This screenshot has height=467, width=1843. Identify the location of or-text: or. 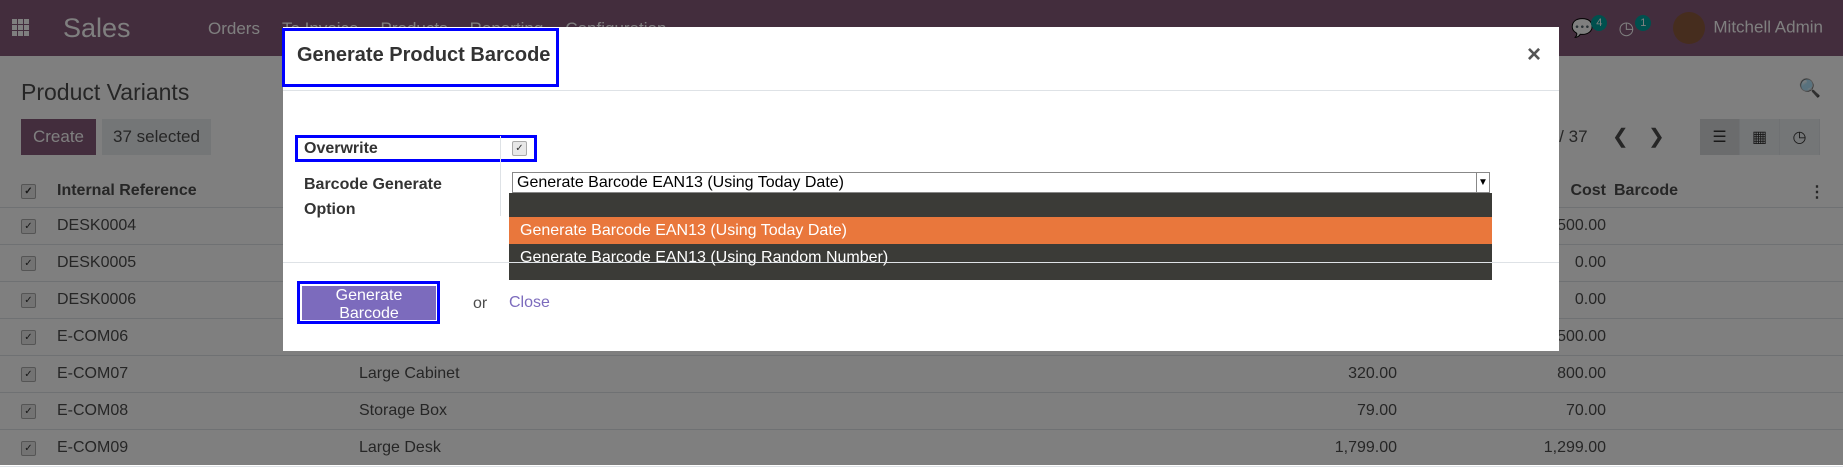
(480, 303).